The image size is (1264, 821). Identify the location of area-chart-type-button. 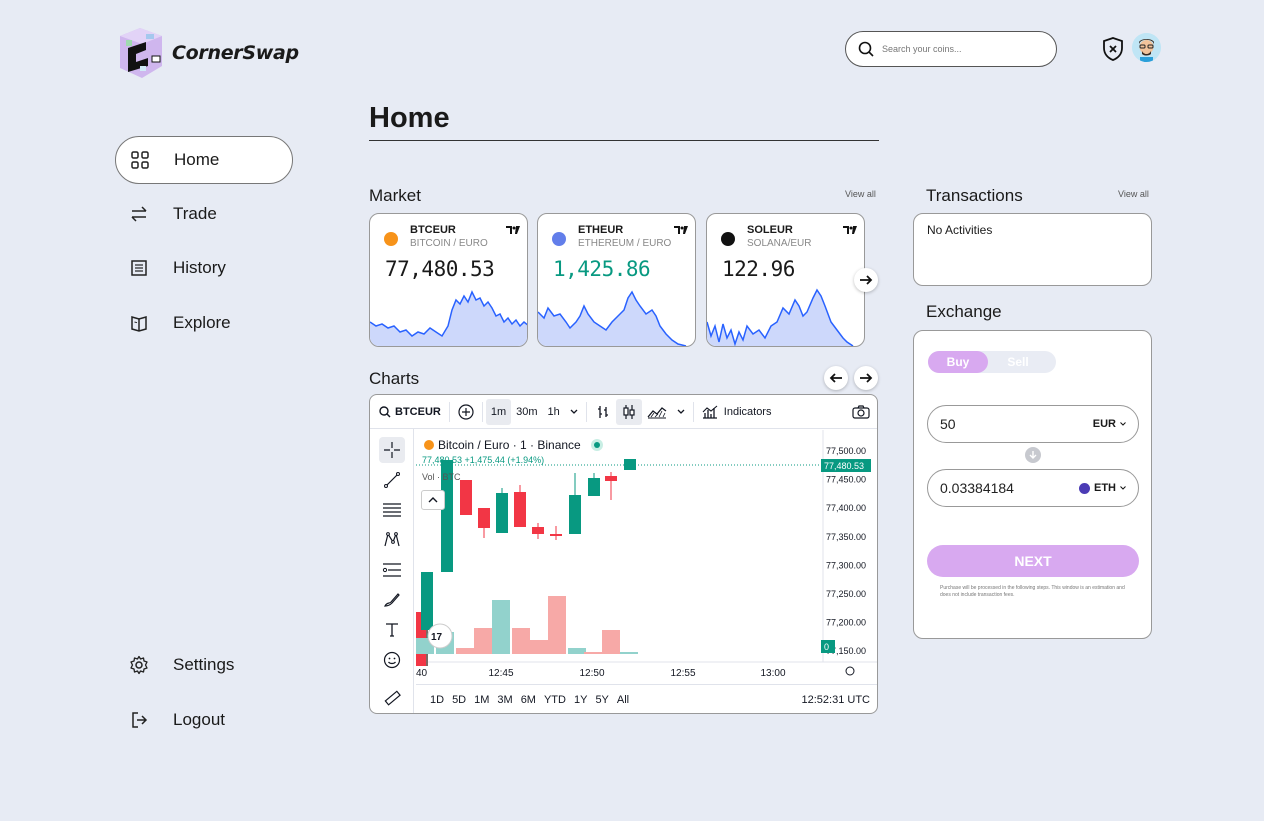
(657, 411).